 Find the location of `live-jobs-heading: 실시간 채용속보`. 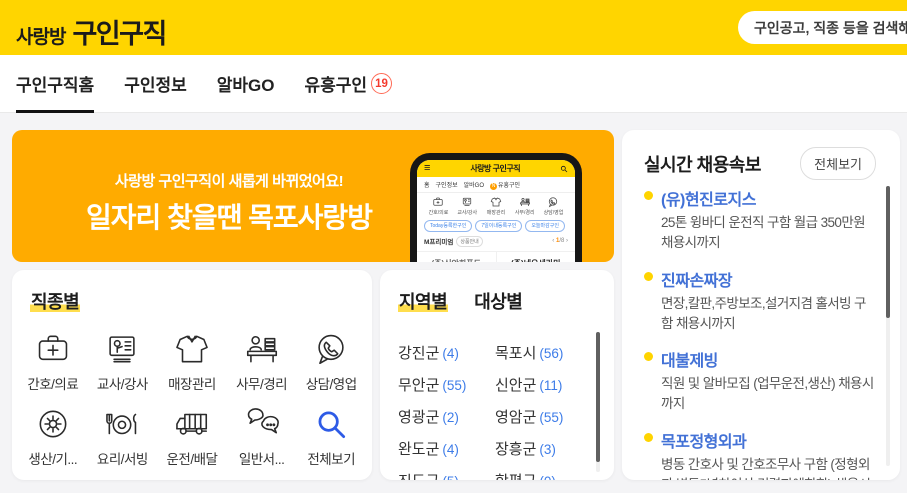

live-jobs-heading: 실시간 채용속보 is located at coordinates (702, 165).